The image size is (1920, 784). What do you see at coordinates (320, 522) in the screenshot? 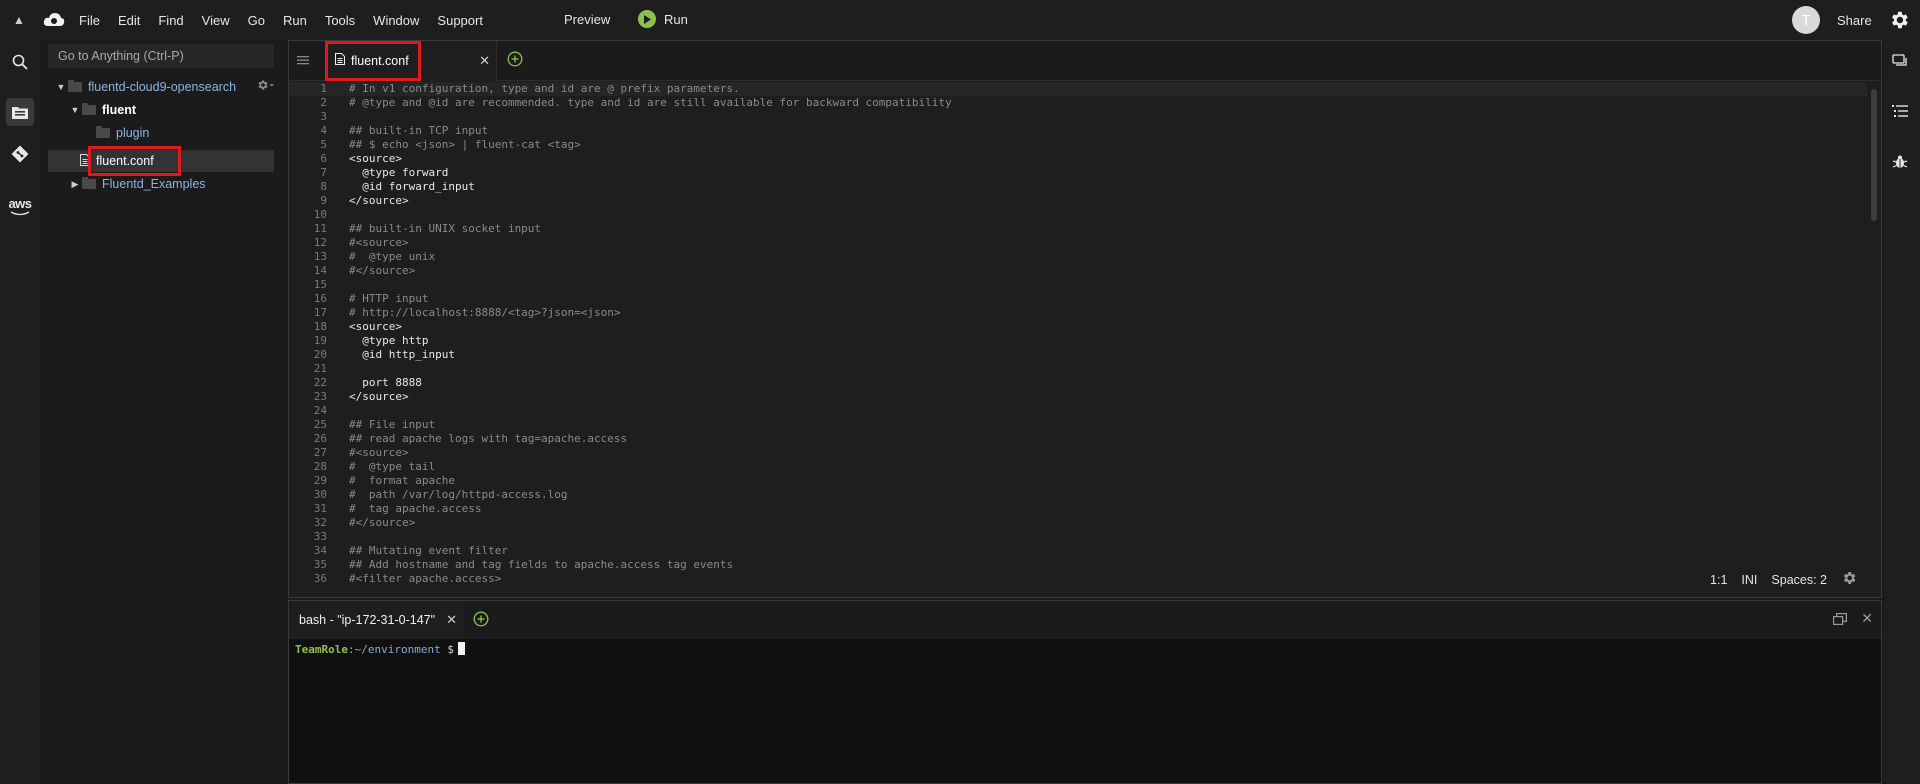
I see `line-number: 32` at bounding box center [320, 522].